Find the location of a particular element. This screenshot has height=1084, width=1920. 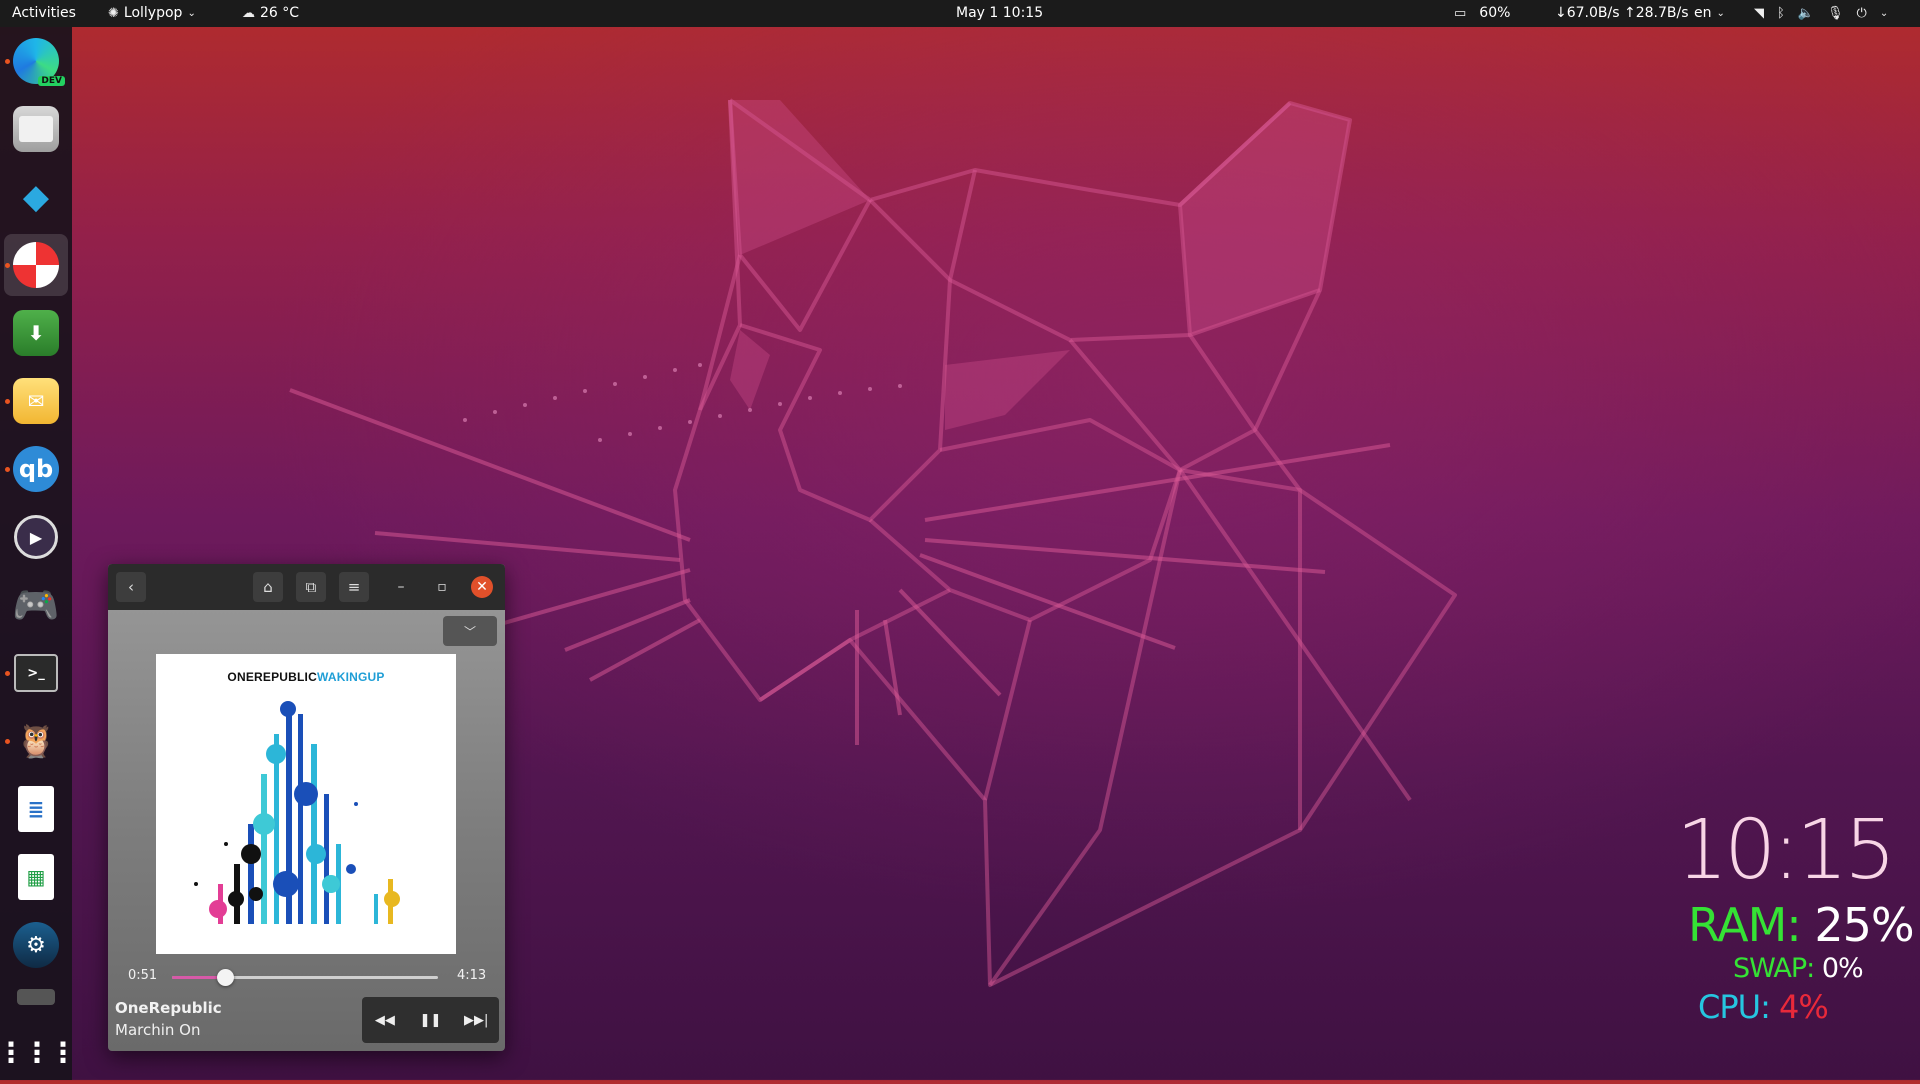

duration-time: 4:13 is located at coordinates (472, 975).